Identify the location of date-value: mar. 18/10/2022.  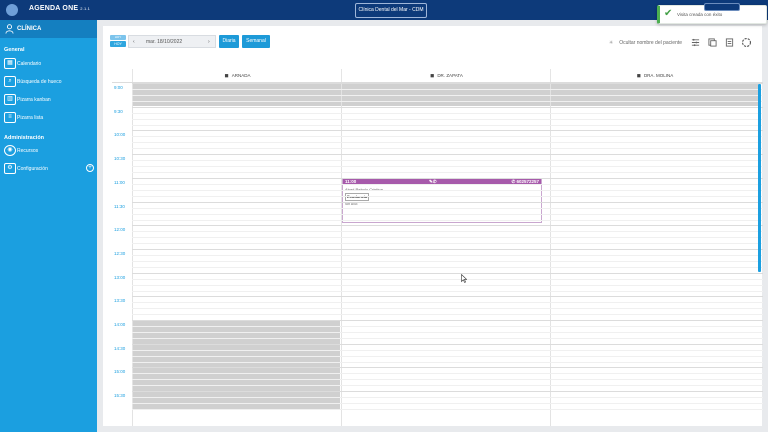
(164, 42).